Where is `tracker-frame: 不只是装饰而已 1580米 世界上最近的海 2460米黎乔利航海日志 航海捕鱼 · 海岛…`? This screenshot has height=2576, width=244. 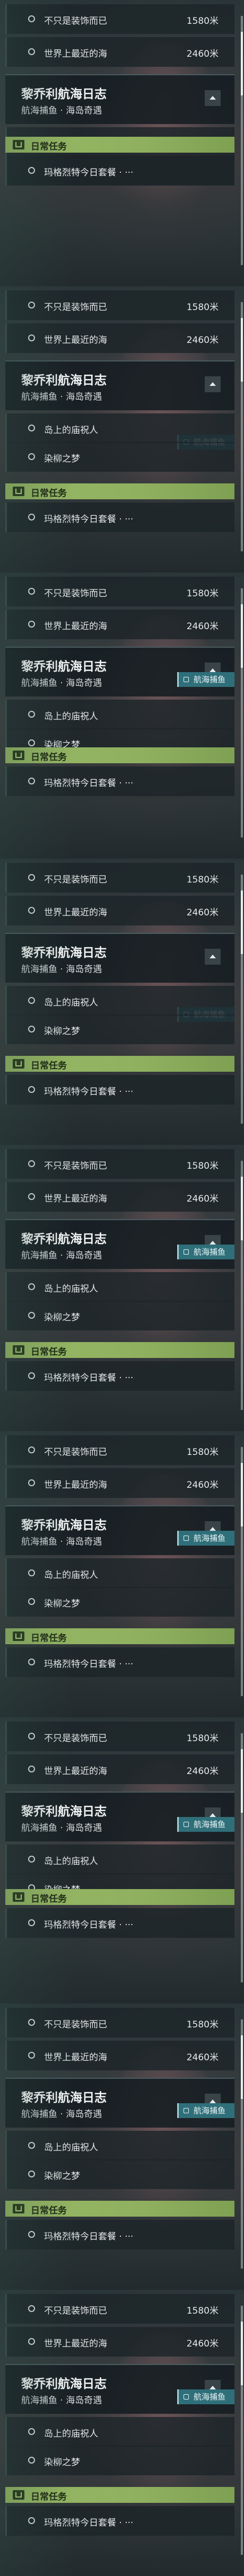
tracker-frame: 不只是装饰而已 1580米 世界上最近的海 2460米黎乔利航海日志 航海捕鱼 · 海岛… is located at coordinates (122, 715).